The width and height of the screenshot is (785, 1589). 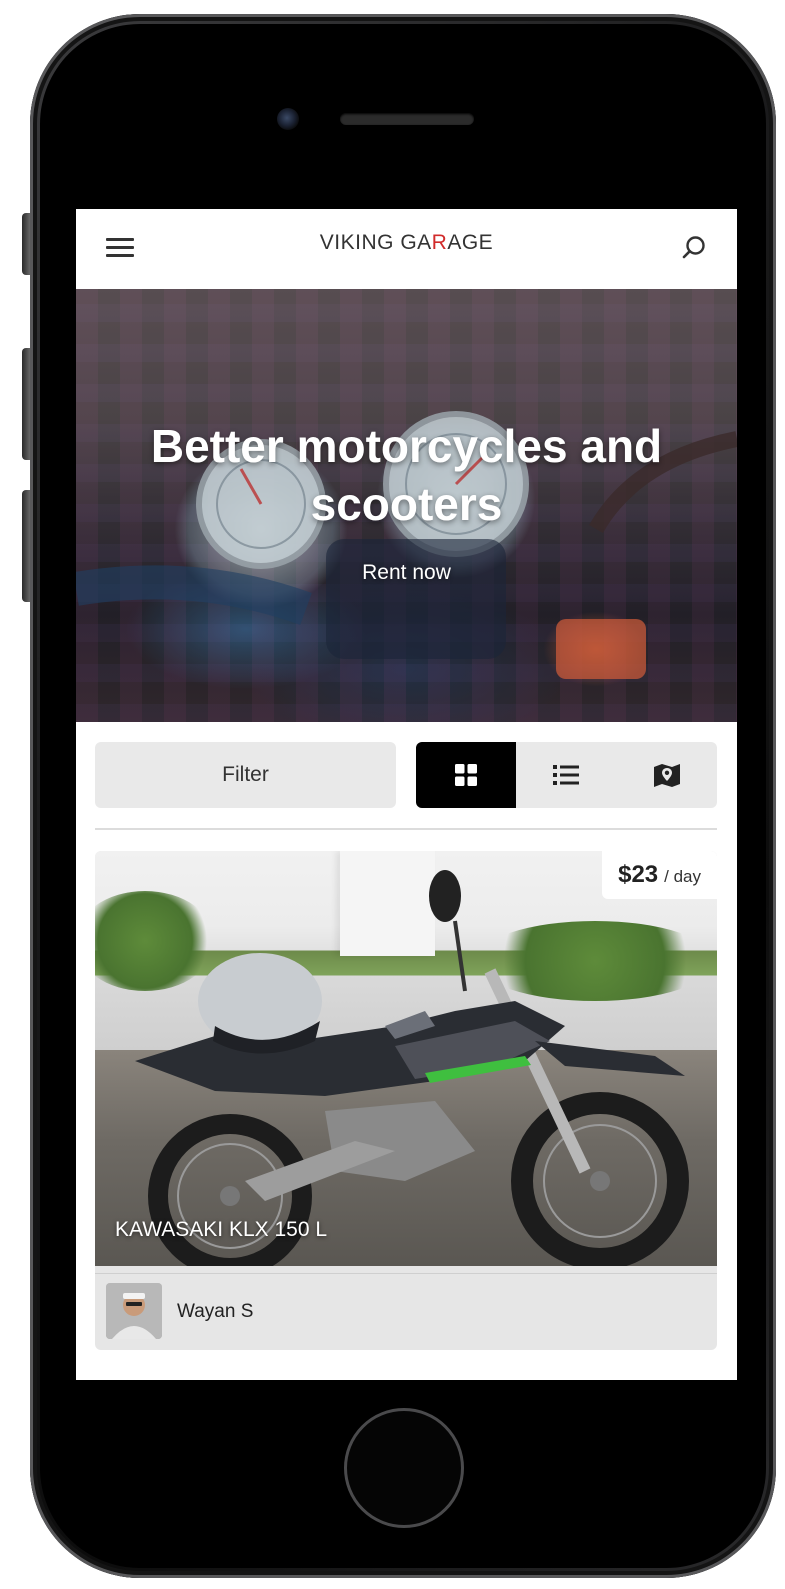 I want to click on grid-icon, so click(x=466, y=775).